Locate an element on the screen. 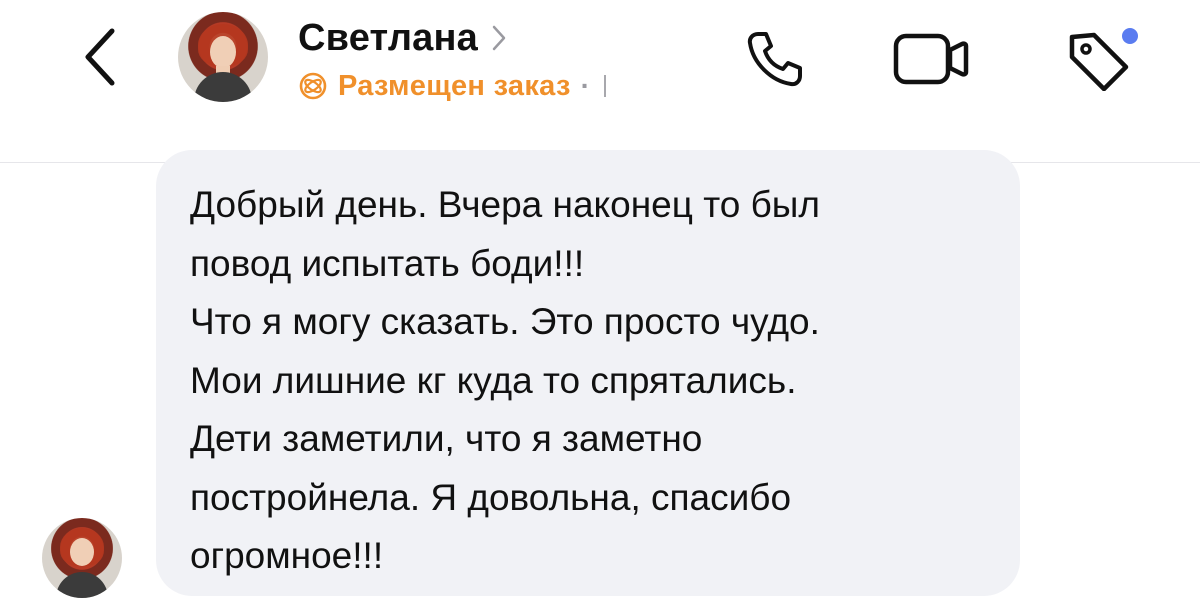  chevron-left-icon is located at coordinates (100, 57).